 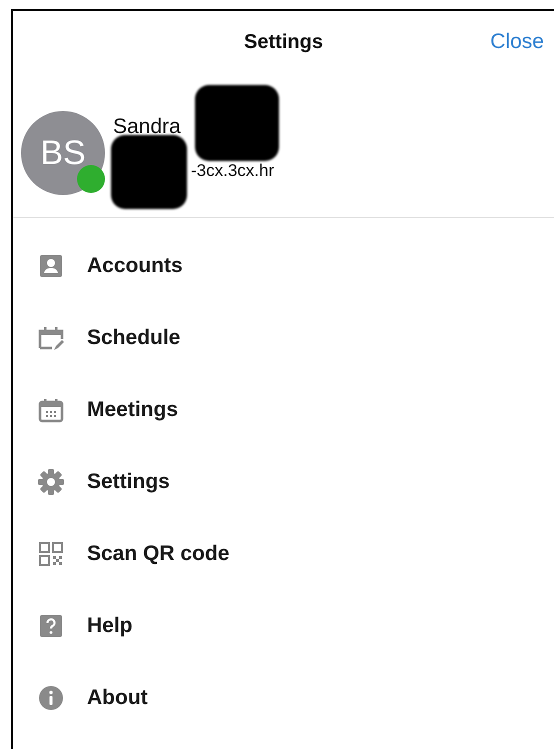 What do you see at coordinates (283, 338) in the screenshot?
I see `menu-item: Schedule` at bounding box center [283, 338].